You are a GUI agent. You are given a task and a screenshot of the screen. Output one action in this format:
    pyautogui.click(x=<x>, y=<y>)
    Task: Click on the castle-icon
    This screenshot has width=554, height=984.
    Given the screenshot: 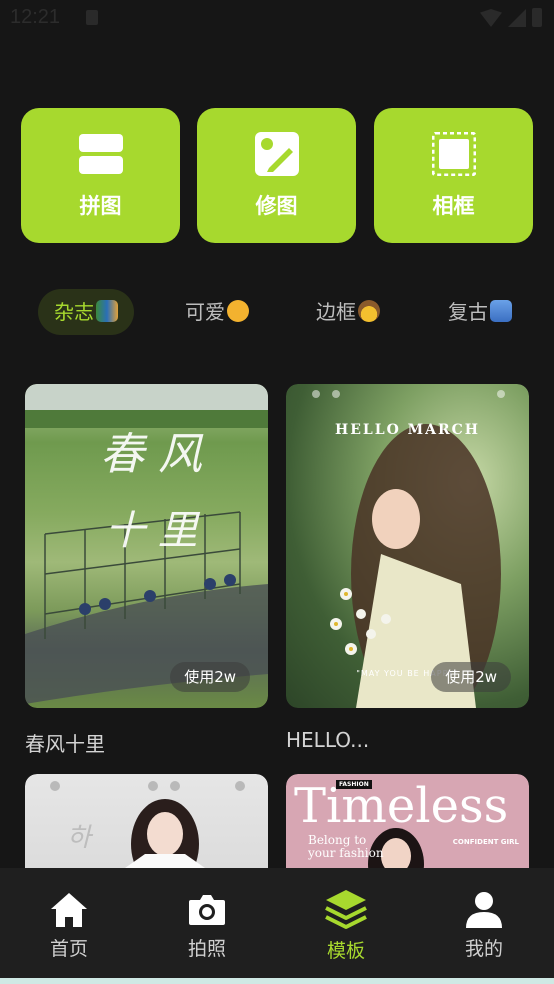 What is the action you would take?
    pyautogui.click(x=501, y=311)
    